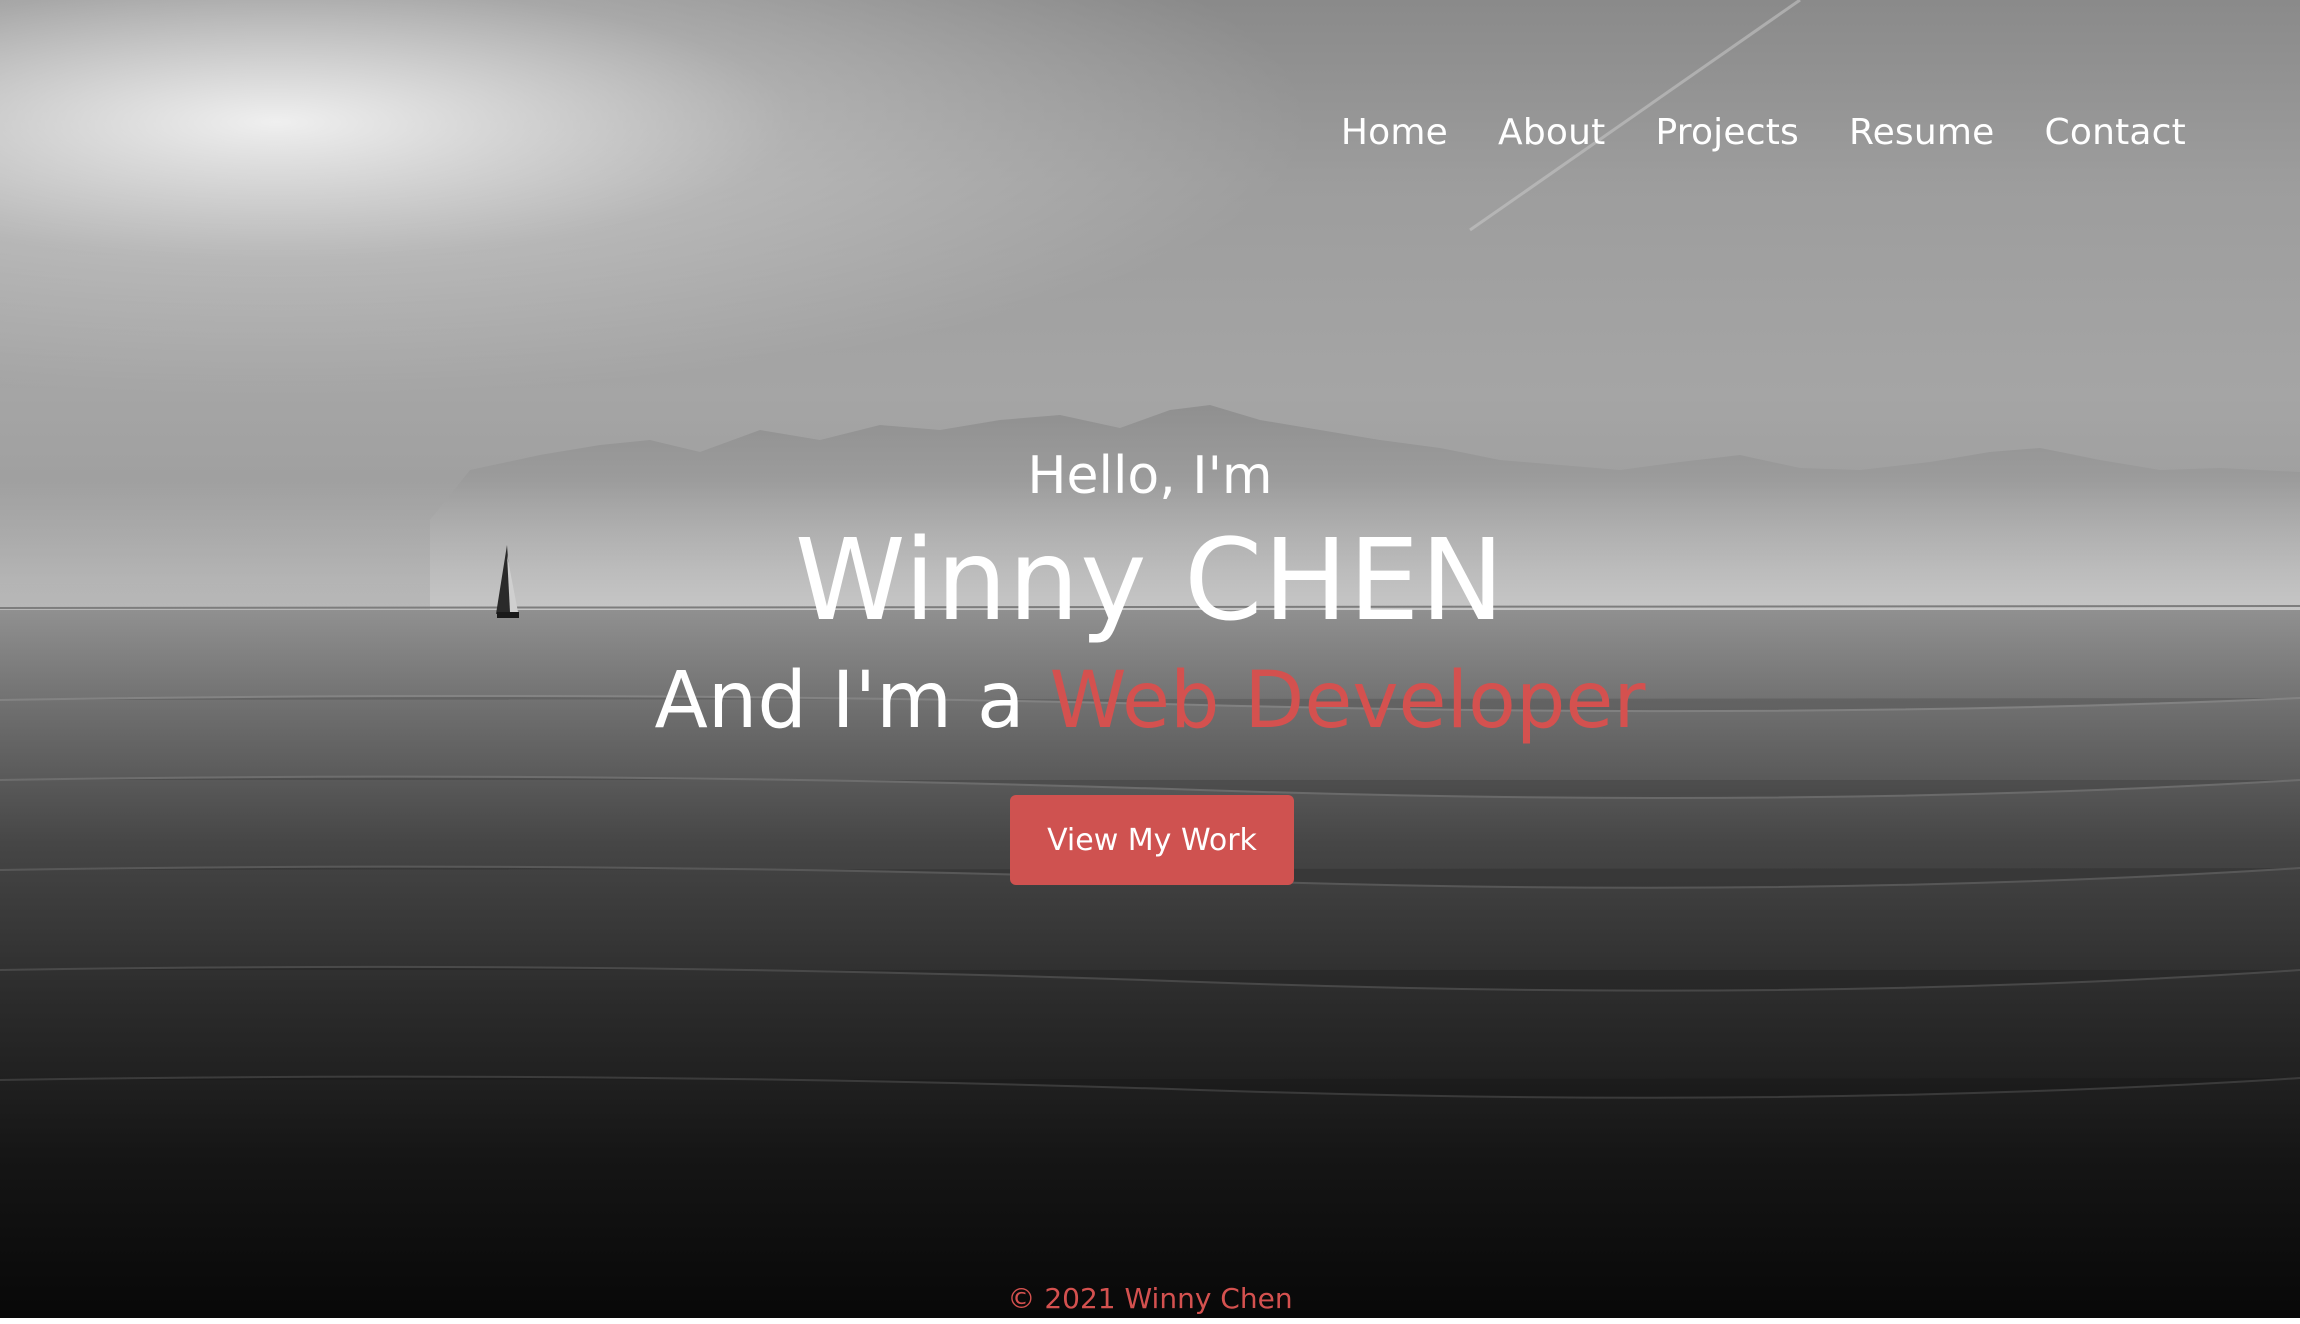  What do you see at coordinates (852, 701) in the screenshot?
I see `hero-role-prefix: And I'm a` at bounding box center [852, 701].